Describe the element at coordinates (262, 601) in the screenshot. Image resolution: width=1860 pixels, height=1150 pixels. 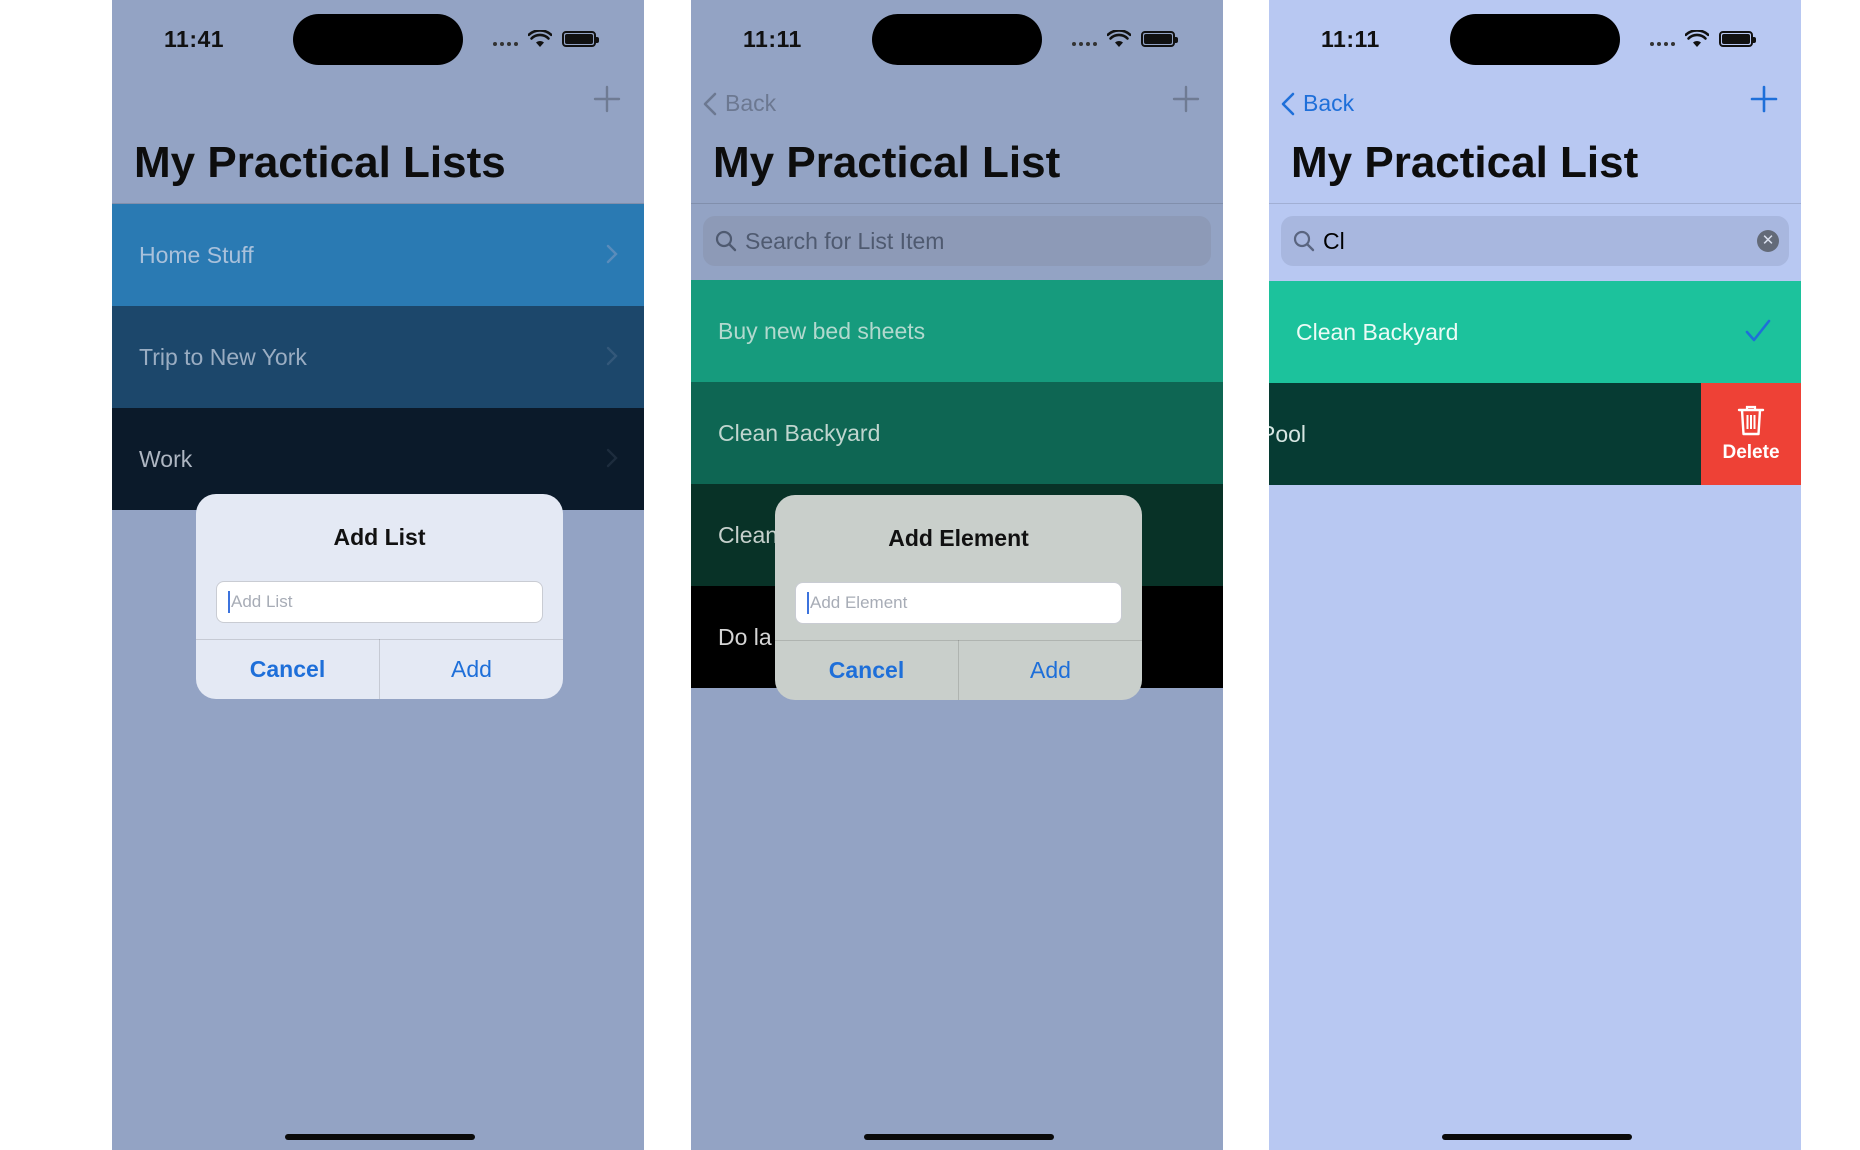
I see `input-placeholder: Add List` at that location.